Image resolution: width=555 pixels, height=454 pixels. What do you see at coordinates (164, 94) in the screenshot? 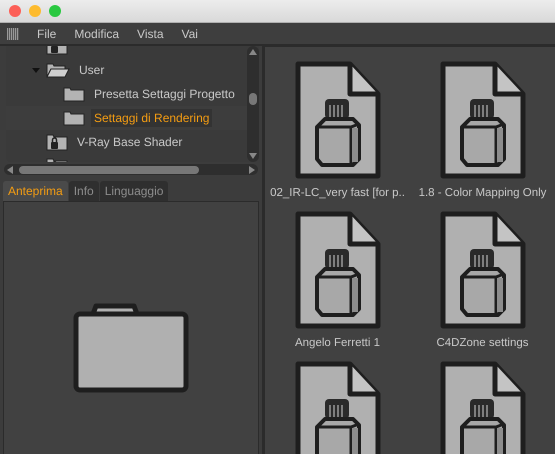
I see `tree-item: Presetta Settaggi Progetto` at bounding box center [164, 94].